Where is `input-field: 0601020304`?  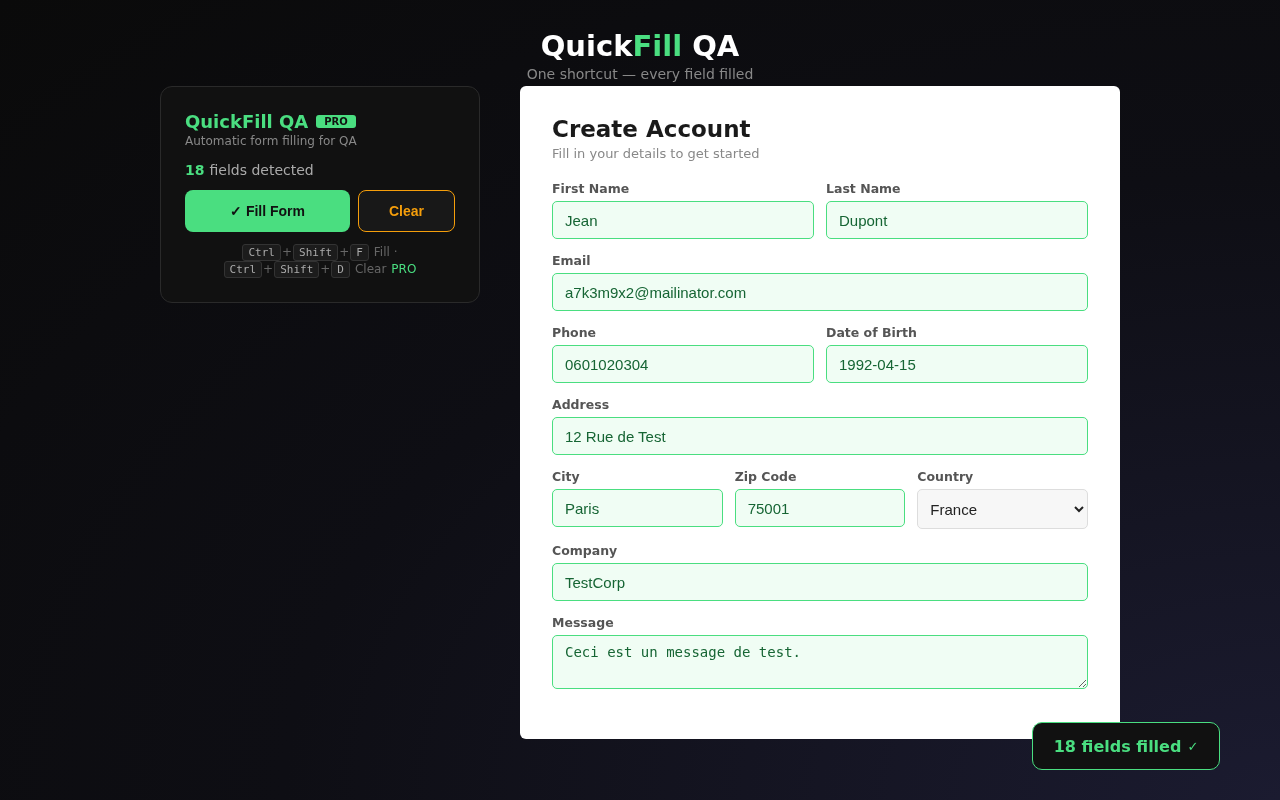 input-field: 0601020304 is located at coordinates (683, 364).